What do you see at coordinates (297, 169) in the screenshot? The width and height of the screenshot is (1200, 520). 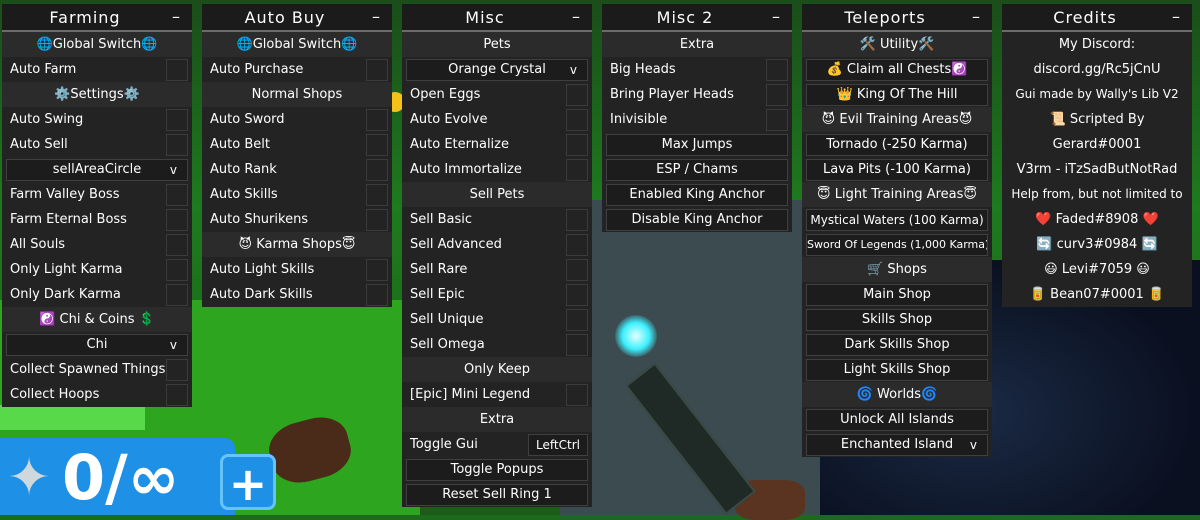 I see `toggle-auto-rank: Auto Rank` at bounding box center [297, 169].